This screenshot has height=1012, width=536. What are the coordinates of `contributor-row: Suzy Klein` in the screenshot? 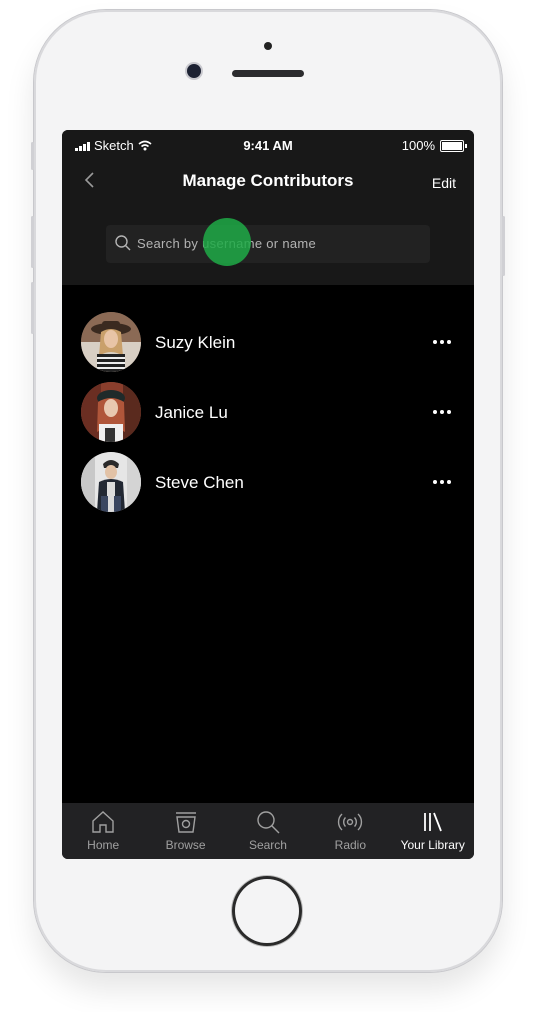 It's located at (268, 337).